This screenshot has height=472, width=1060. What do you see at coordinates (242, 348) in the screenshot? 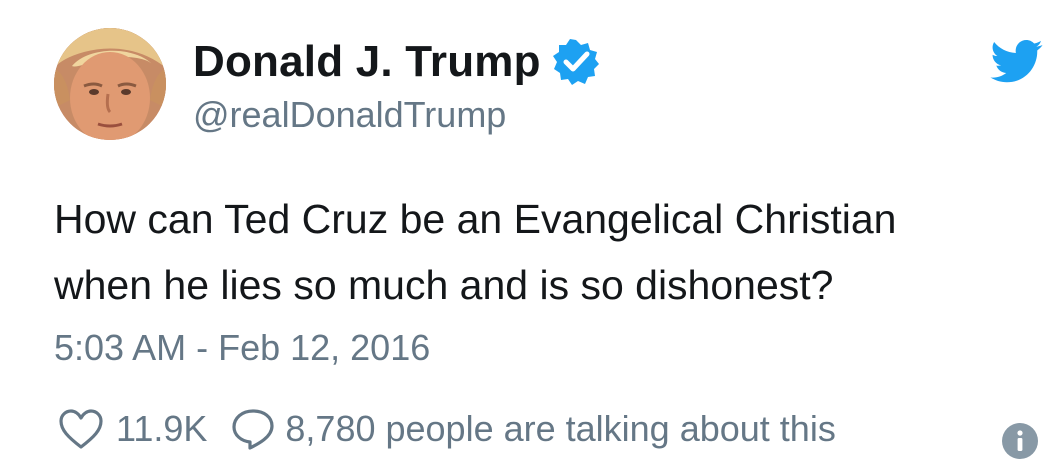
I see `timestamp: 5:03 AM - Feb 12, 2016` at bounding box center [242, 348].